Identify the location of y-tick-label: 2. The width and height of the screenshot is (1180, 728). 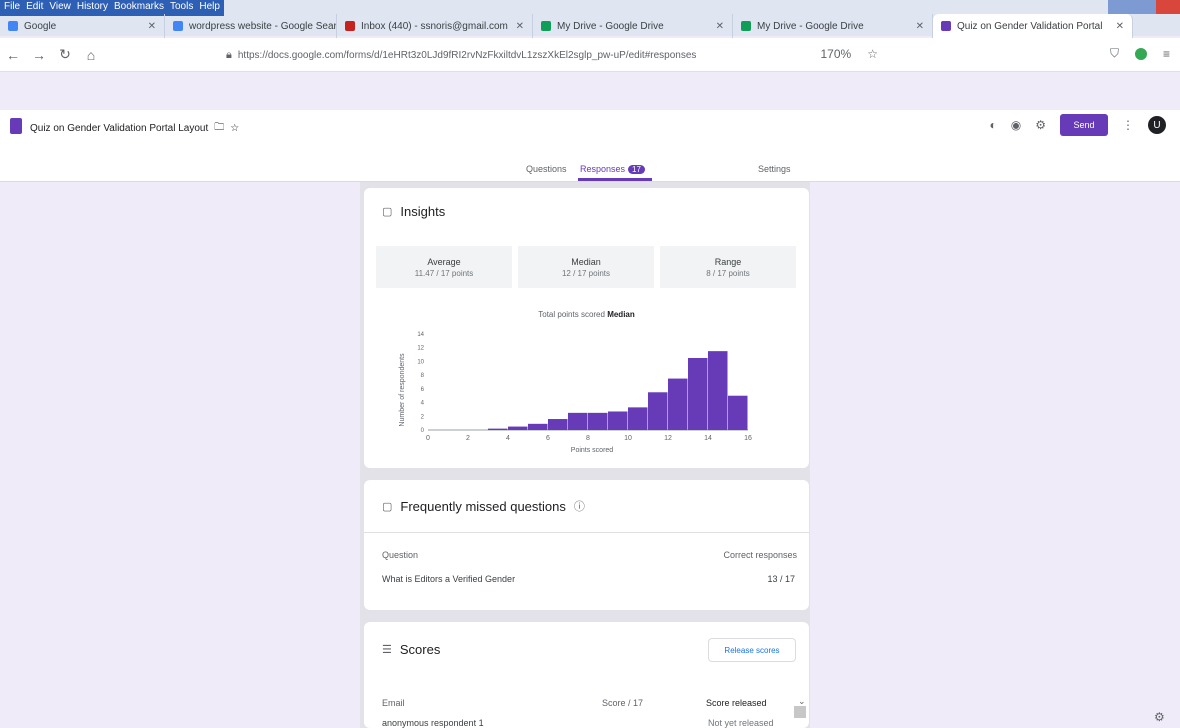
(423, 417).